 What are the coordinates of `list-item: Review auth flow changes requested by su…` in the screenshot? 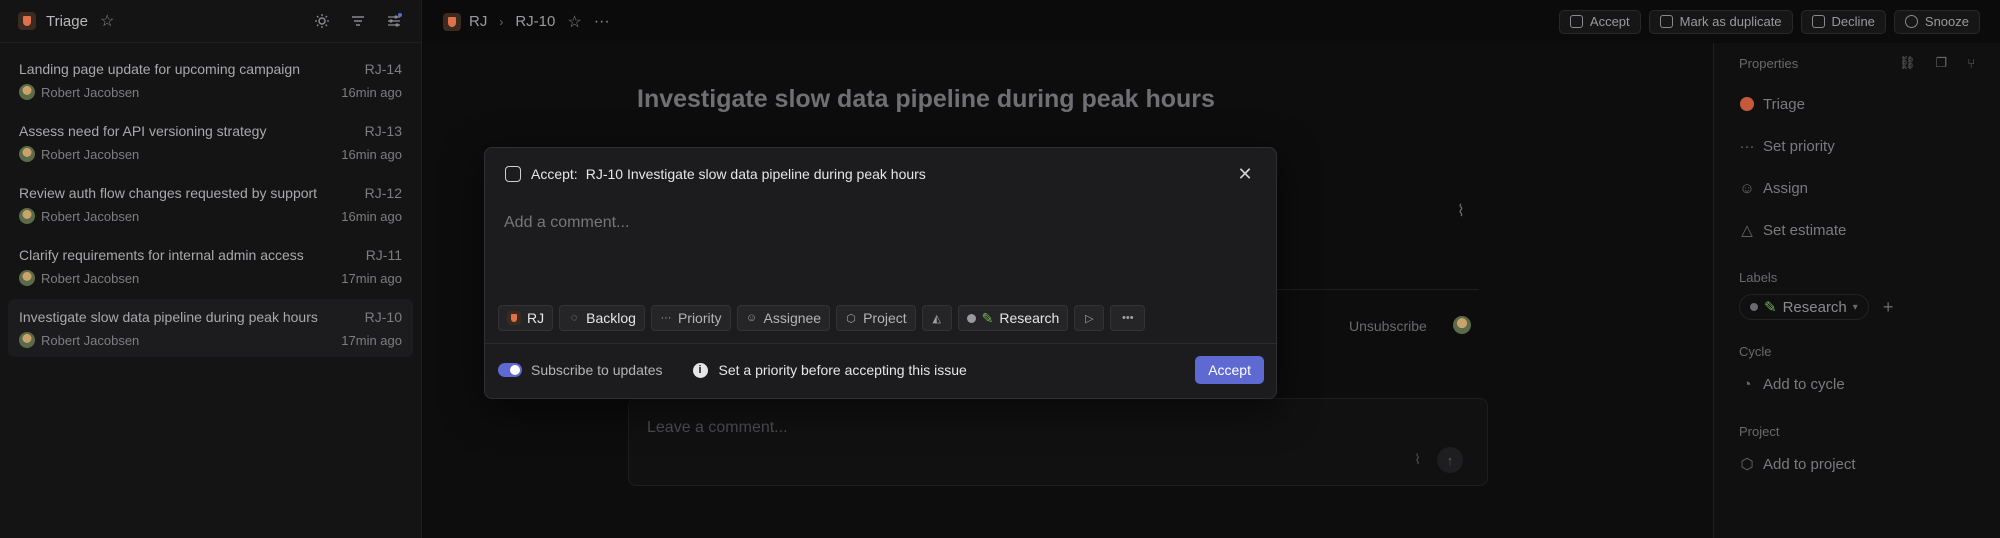 It's located at (210, 204).